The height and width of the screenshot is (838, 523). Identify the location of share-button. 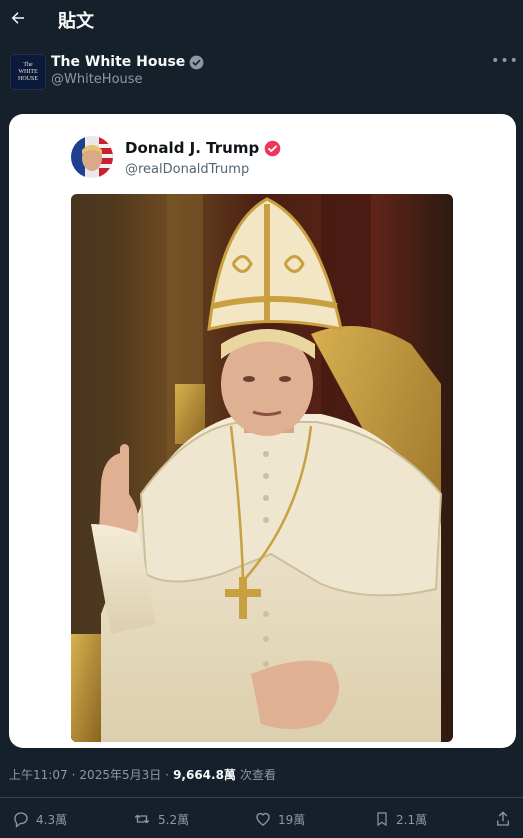
(503, 819).